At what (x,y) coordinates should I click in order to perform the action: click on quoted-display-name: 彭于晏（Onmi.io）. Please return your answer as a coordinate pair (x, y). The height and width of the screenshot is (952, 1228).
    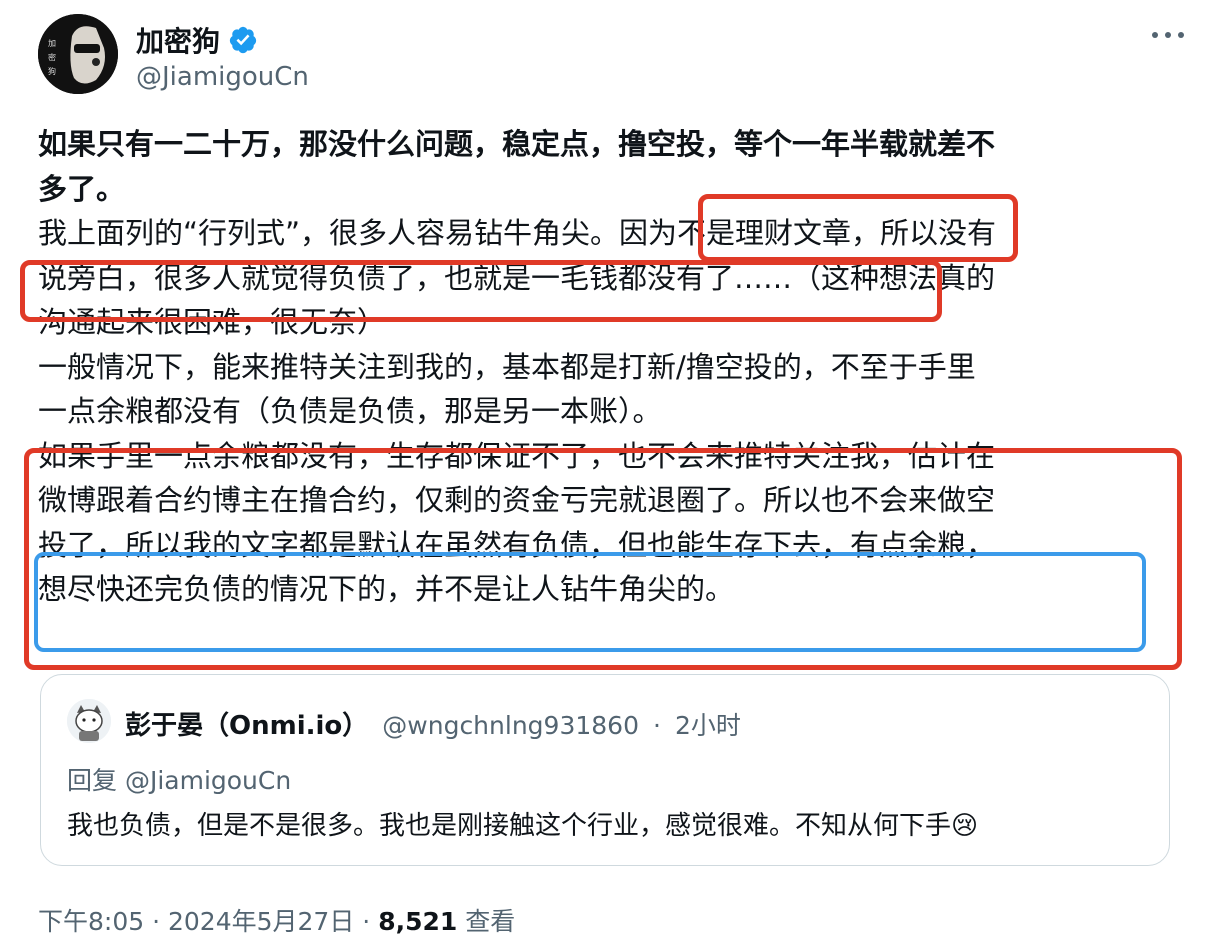
    Looking at the image, I should click on (246, 723).